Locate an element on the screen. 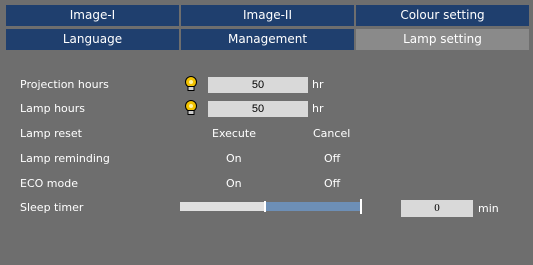 This screenshot has width=533, height=265. lamp-reset-cancel: Cancel is located at coordinates (331, 134).